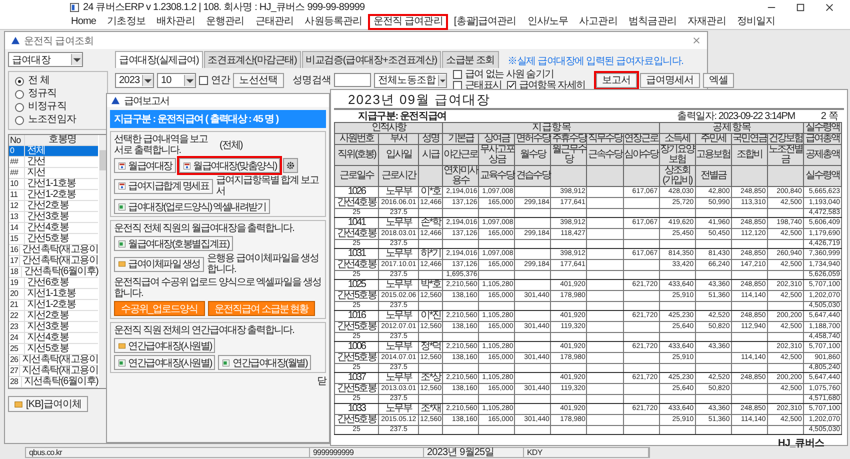 The width and height of the screenshot is (850, 459). What do you see at coordinates (192, 206) in the screenshot?
I see `report-button: 급여대장(업로드양식) 엑셀내려받기` at bounding box center [192, 206].